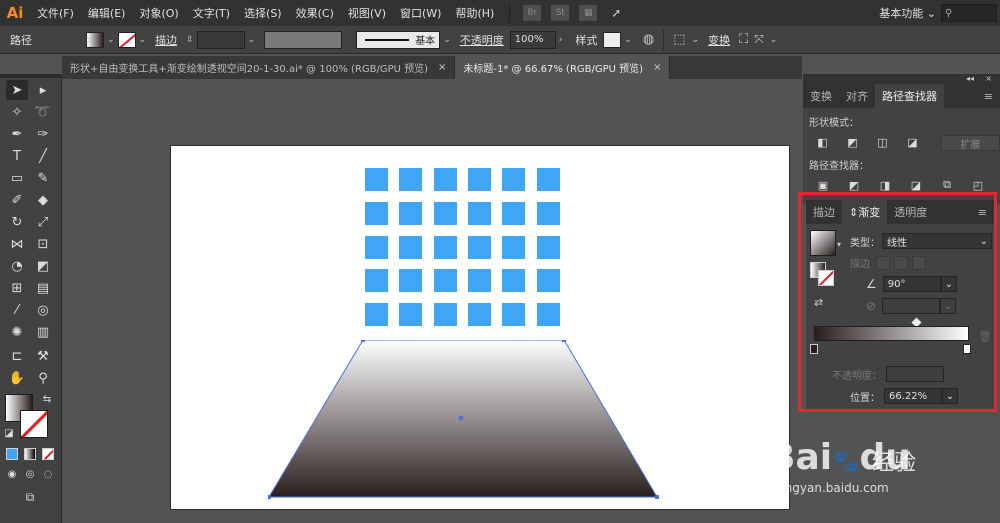 The image size is (1000, 523). I want to click on document-tab-2: 未标题-1* @ 66.67% (RGB/GPU 预览) ×, so click(563, 67).